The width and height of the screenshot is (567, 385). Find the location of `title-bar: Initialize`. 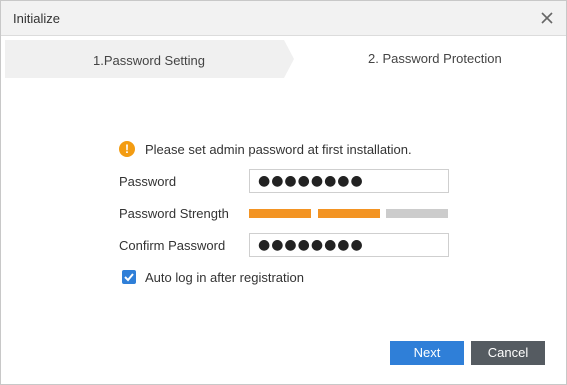

title-bar: Initialize is located at coordinates (283, 18).